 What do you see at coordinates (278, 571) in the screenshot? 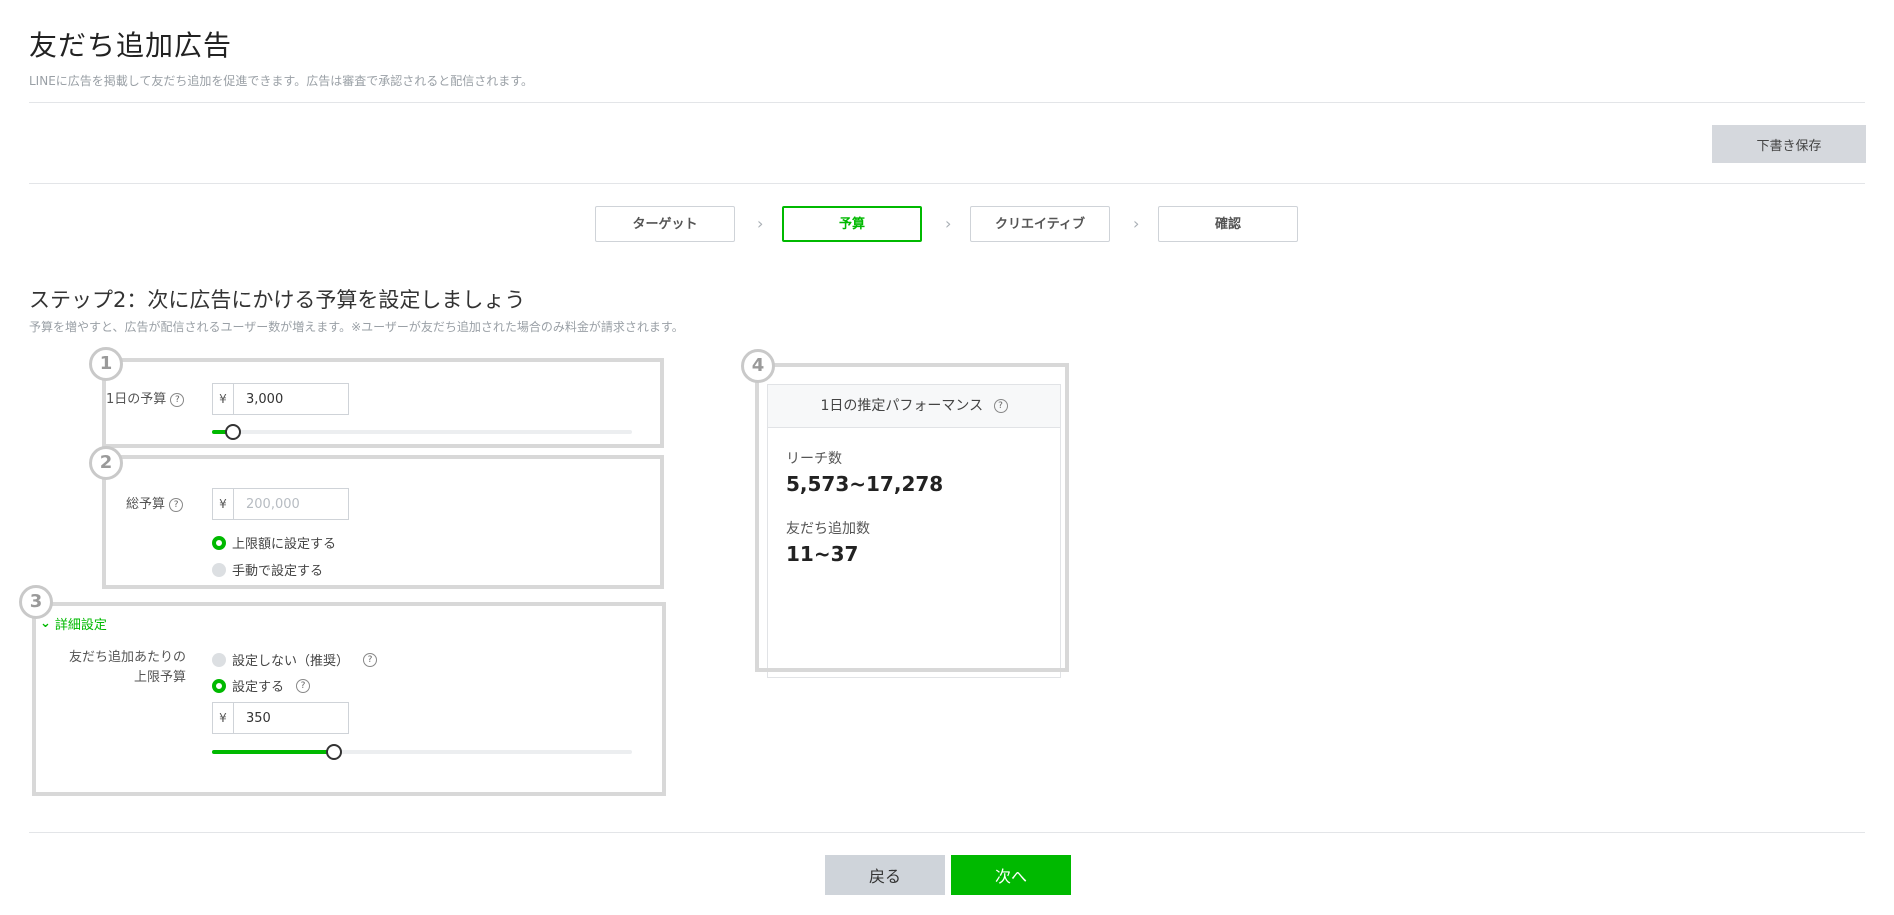
I see `radio-manual-label: 手動で設定する` at bounding box center [278, 571].